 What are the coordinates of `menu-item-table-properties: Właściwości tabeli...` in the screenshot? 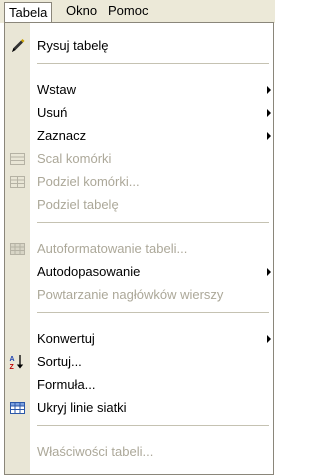 It's located at (139, 452).